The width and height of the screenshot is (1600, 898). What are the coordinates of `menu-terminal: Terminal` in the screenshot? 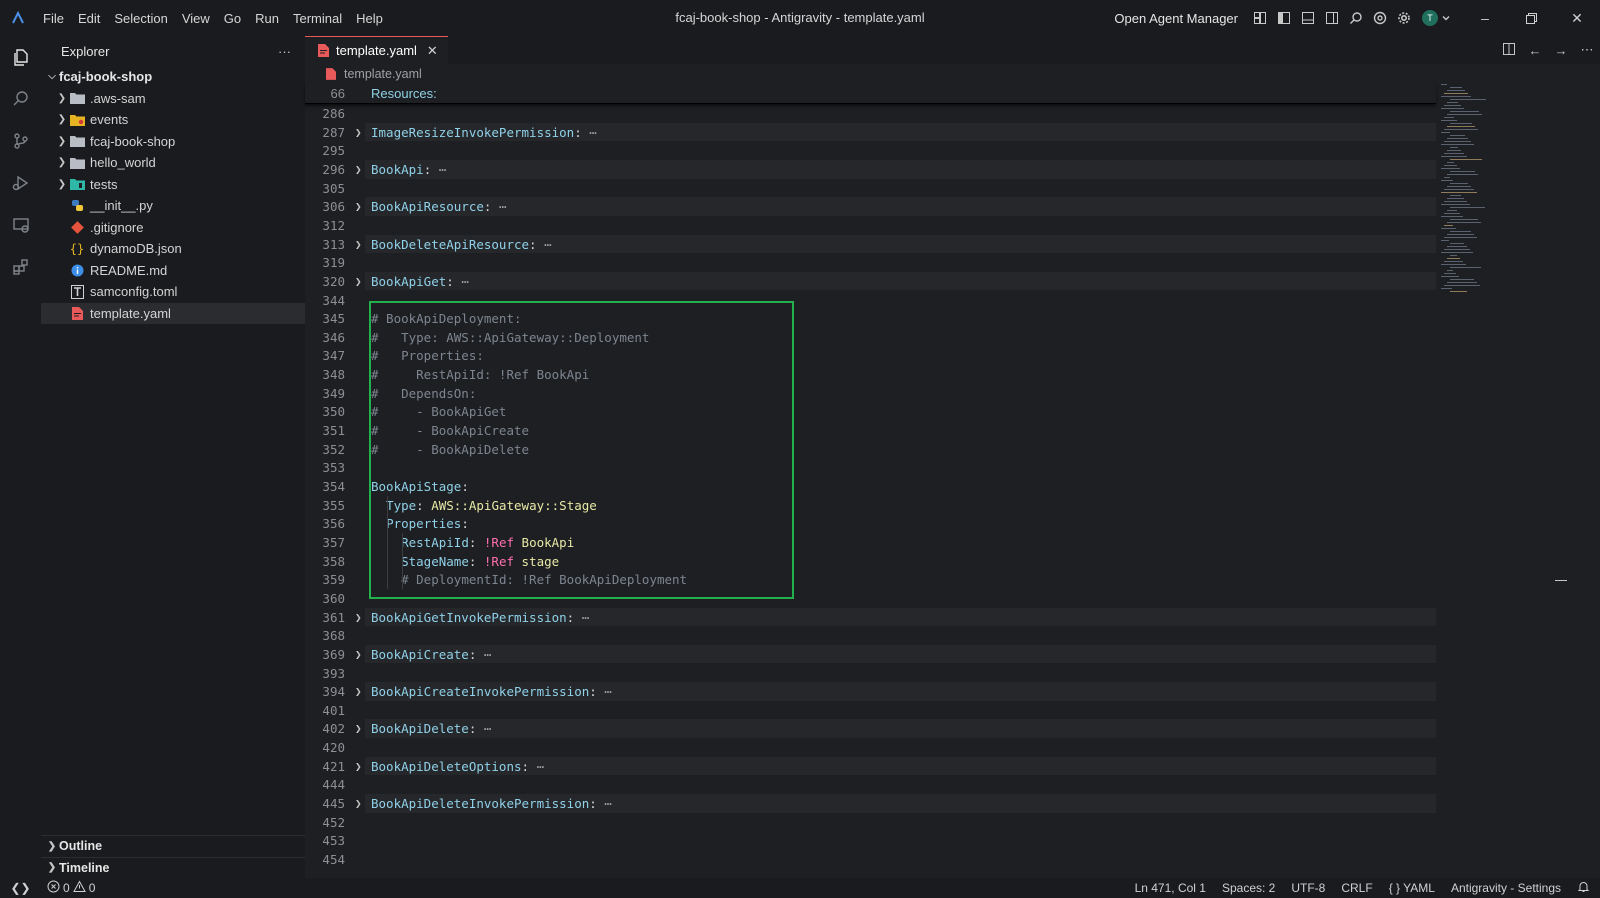 It's located at (317, 18).